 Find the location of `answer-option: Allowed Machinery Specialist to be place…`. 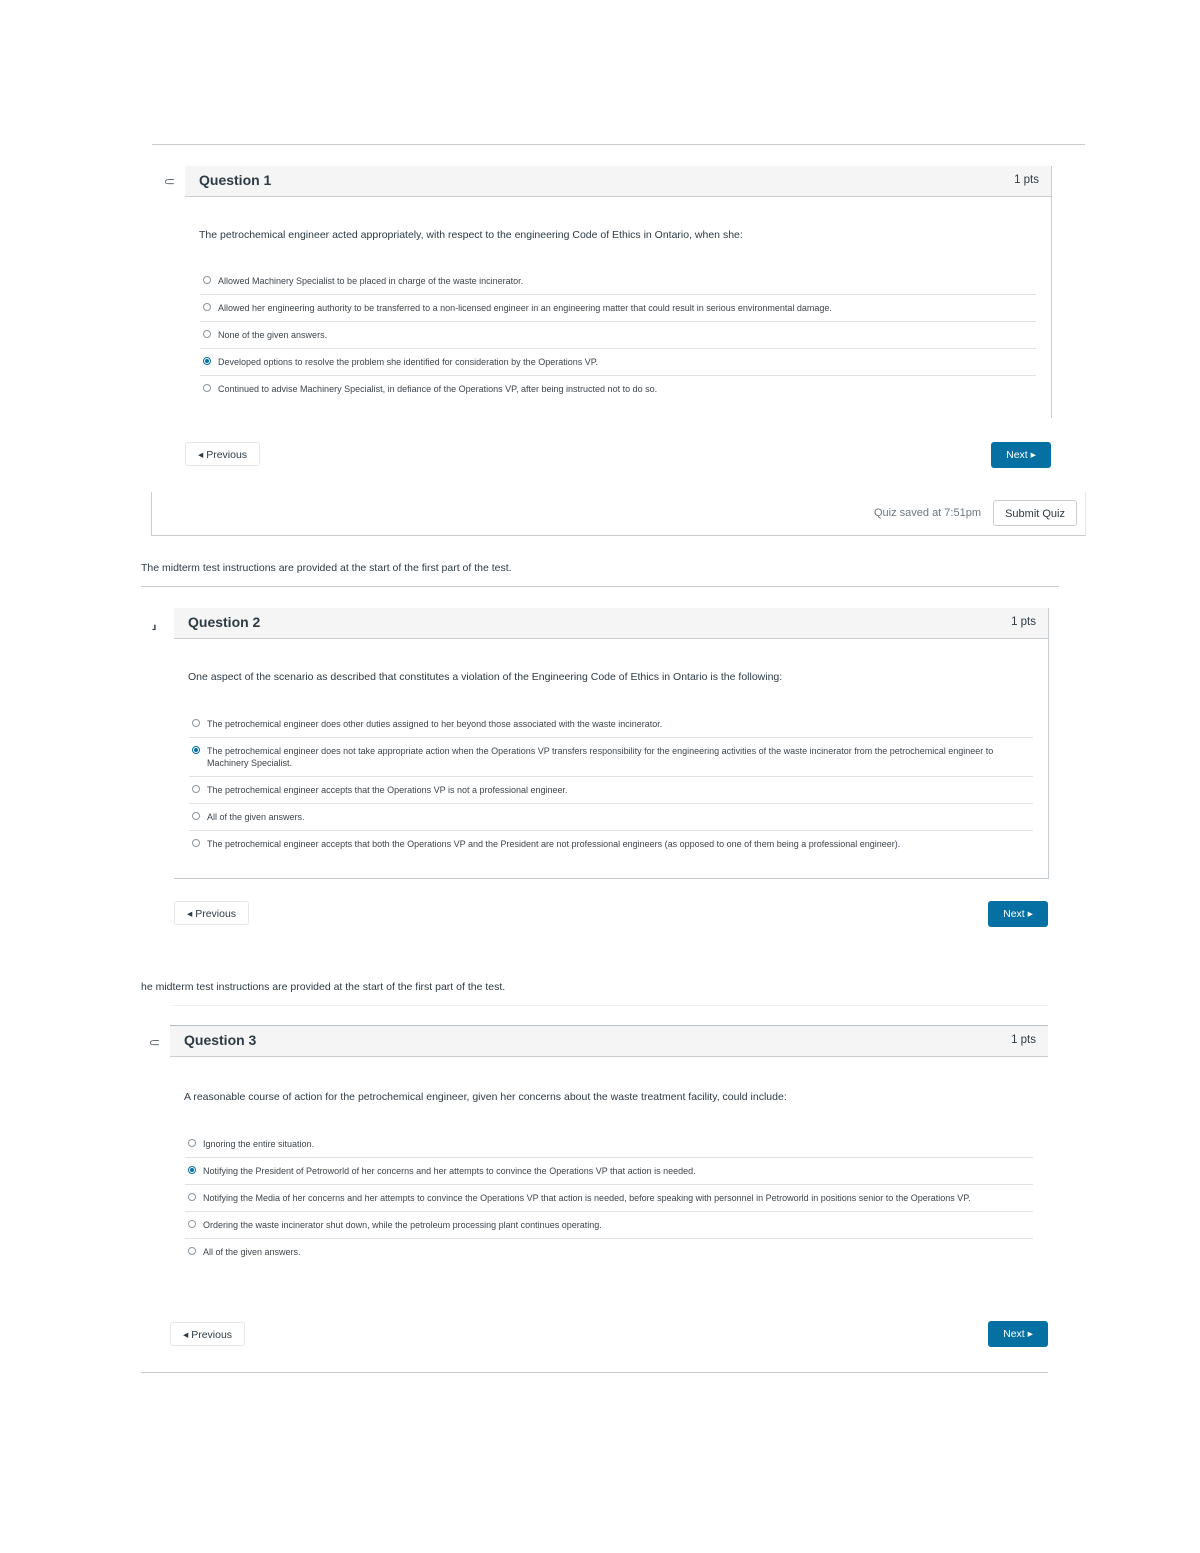

answer-option: Allowed Machinery Specialist to be place… is located at coordinates (618, 281).